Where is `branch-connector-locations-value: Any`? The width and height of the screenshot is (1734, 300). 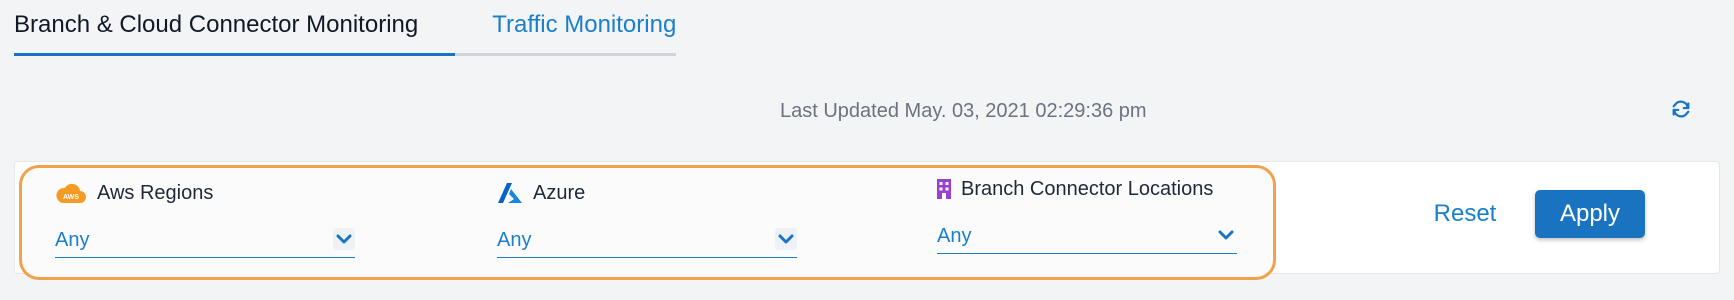 branch-connector-locations-value: Any is located at coordinates (954, 236).